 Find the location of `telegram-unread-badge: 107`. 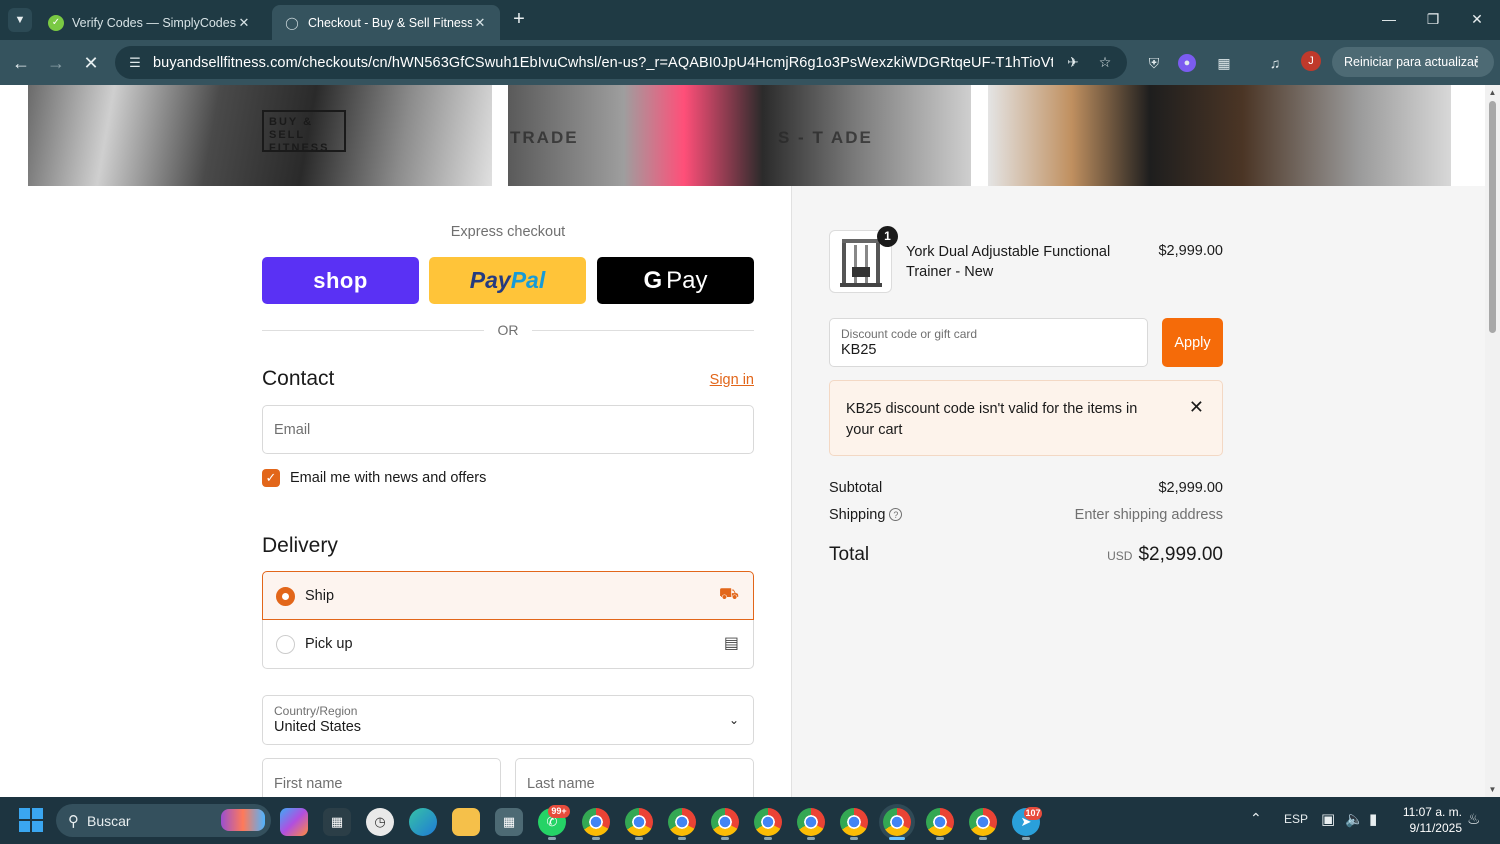

telegram-unread-badge: 107 is located at coordinates (1033, 813).